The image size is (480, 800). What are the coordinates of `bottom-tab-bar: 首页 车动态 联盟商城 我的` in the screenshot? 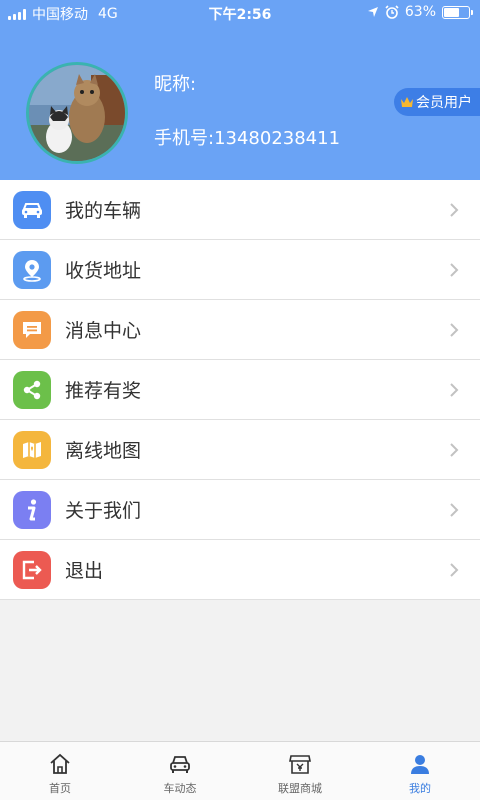 It's located at (240, 770).